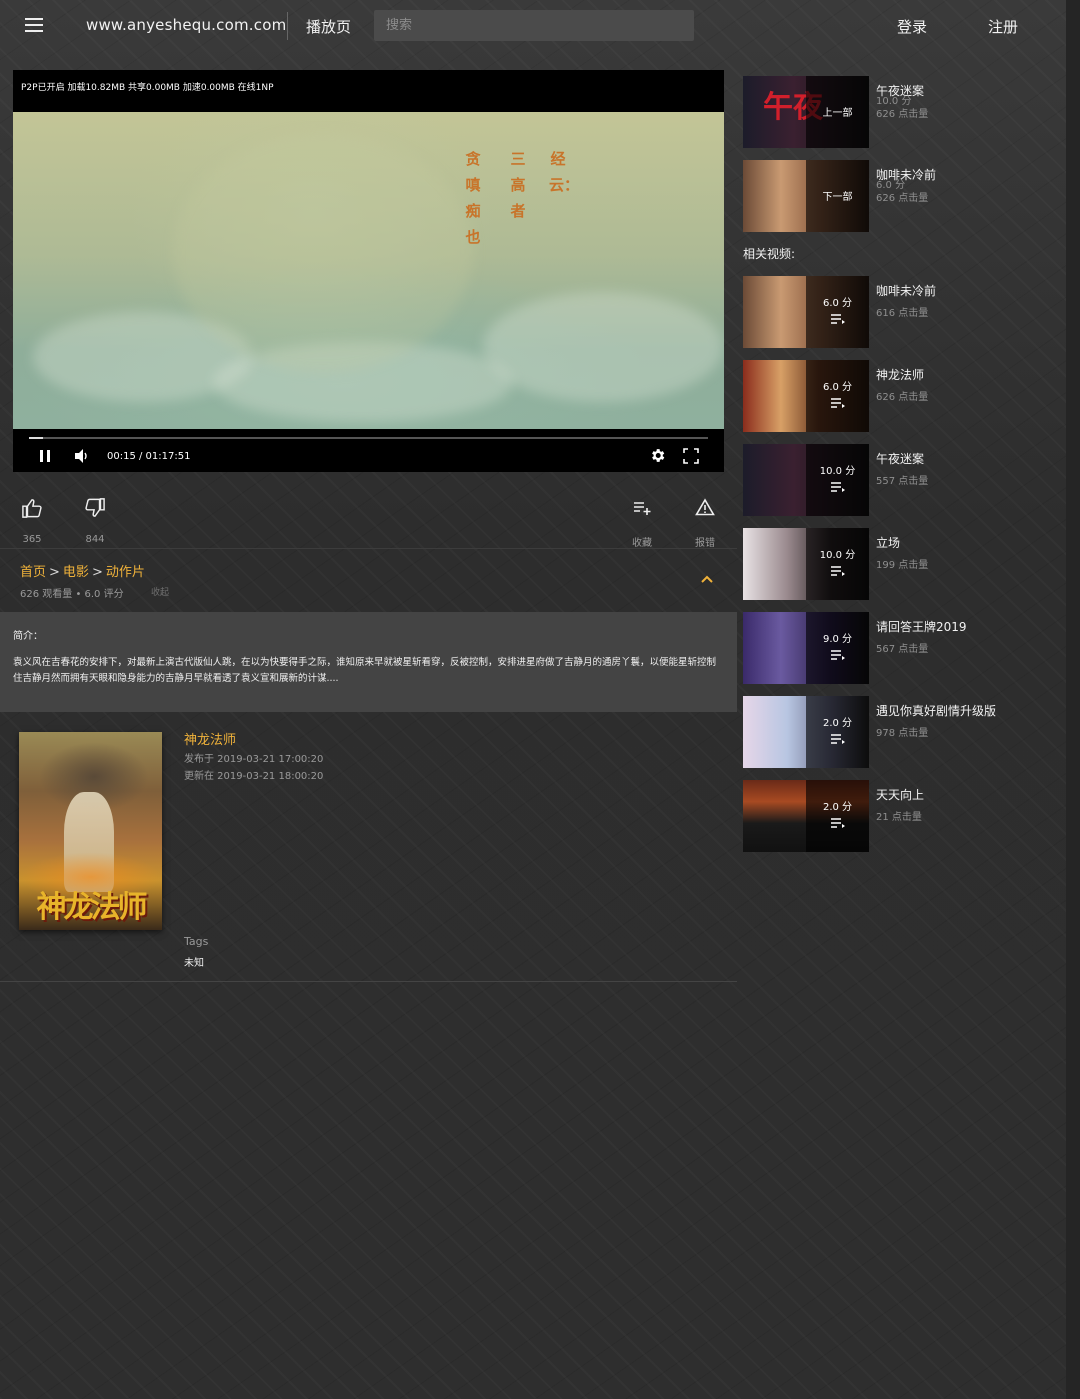 This screenshot has height=1399, width=1080. What do you see at coordinates (900, 459) in the screenshot?
I see `related-title: 午夜迷案` at bounding box center [900, 459].